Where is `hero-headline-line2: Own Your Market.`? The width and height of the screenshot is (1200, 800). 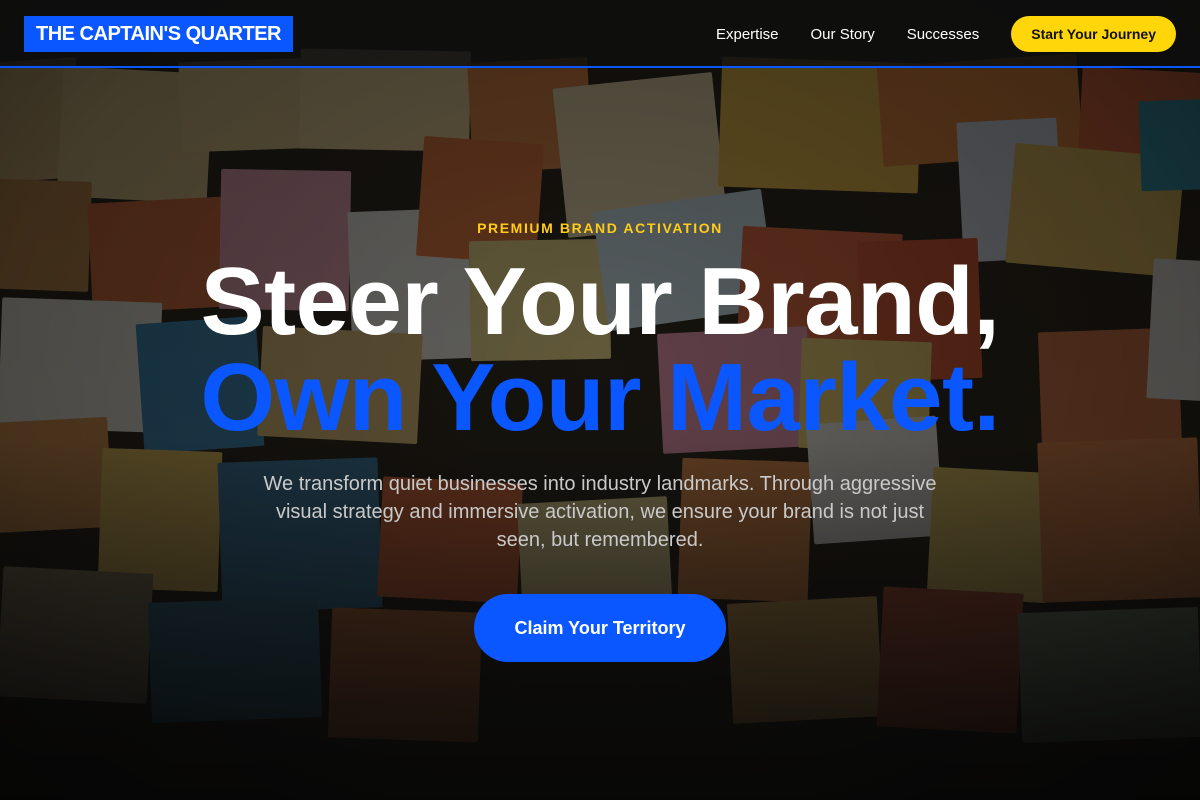 hero-headline-line2: Own Your Market. is located at coordinates (600, 397).